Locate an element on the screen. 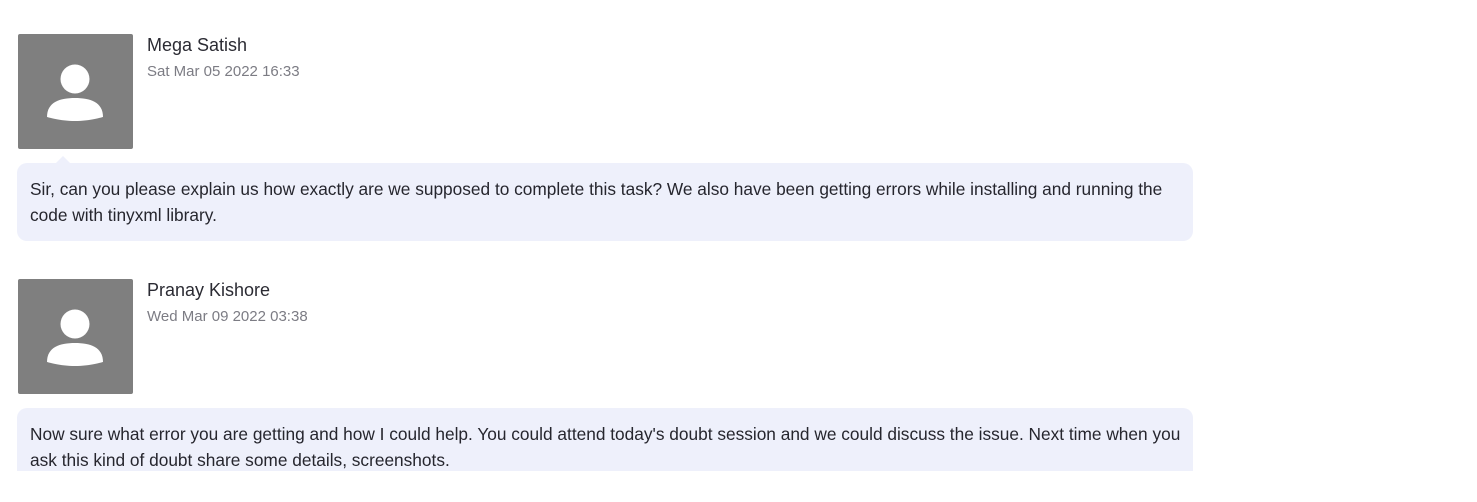 Image resolution: width=1477 pixels, height=502 pixels. comment-author: Mega Satish is located at coordinates (197, 45).